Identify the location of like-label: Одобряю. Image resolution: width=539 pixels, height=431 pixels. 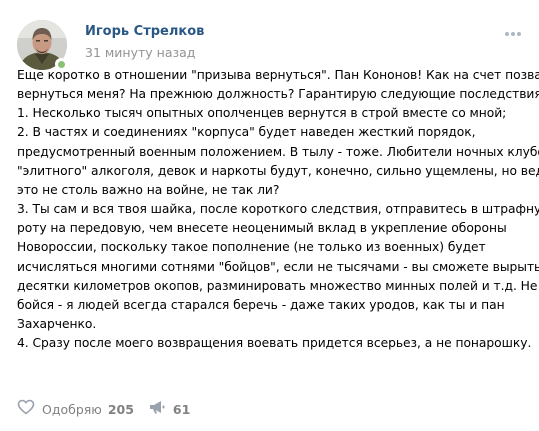
(72, 409).